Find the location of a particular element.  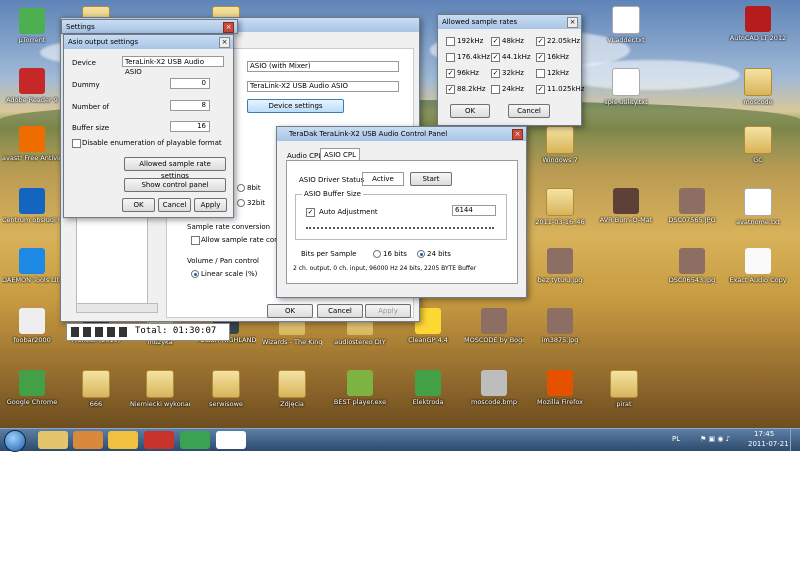

desktop-icon: 666 is located at coordinates (96, 389).